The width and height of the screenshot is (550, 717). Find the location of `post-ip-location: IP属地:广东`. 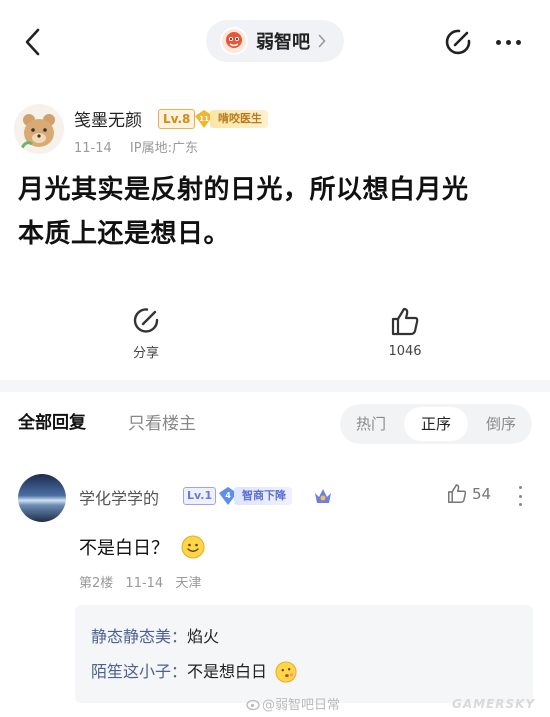

post-ip-location: IP属地:广东 is located at coordinates (163, 148).